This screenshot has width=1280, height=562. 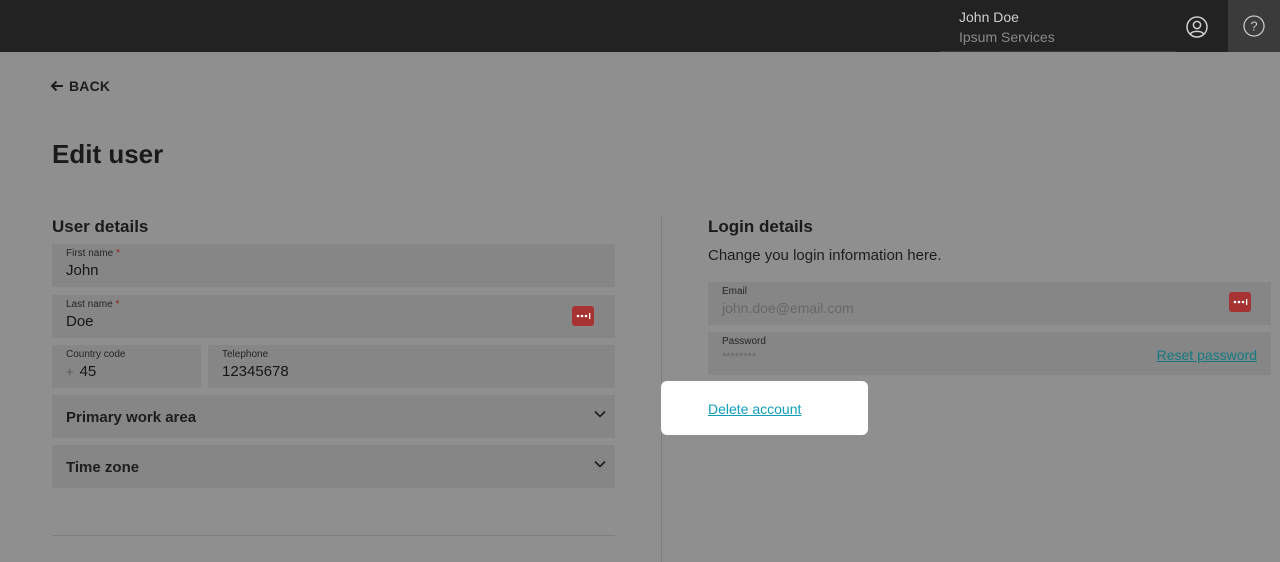 I want to click on user-name: John Doe, so click(x=989, y=17).